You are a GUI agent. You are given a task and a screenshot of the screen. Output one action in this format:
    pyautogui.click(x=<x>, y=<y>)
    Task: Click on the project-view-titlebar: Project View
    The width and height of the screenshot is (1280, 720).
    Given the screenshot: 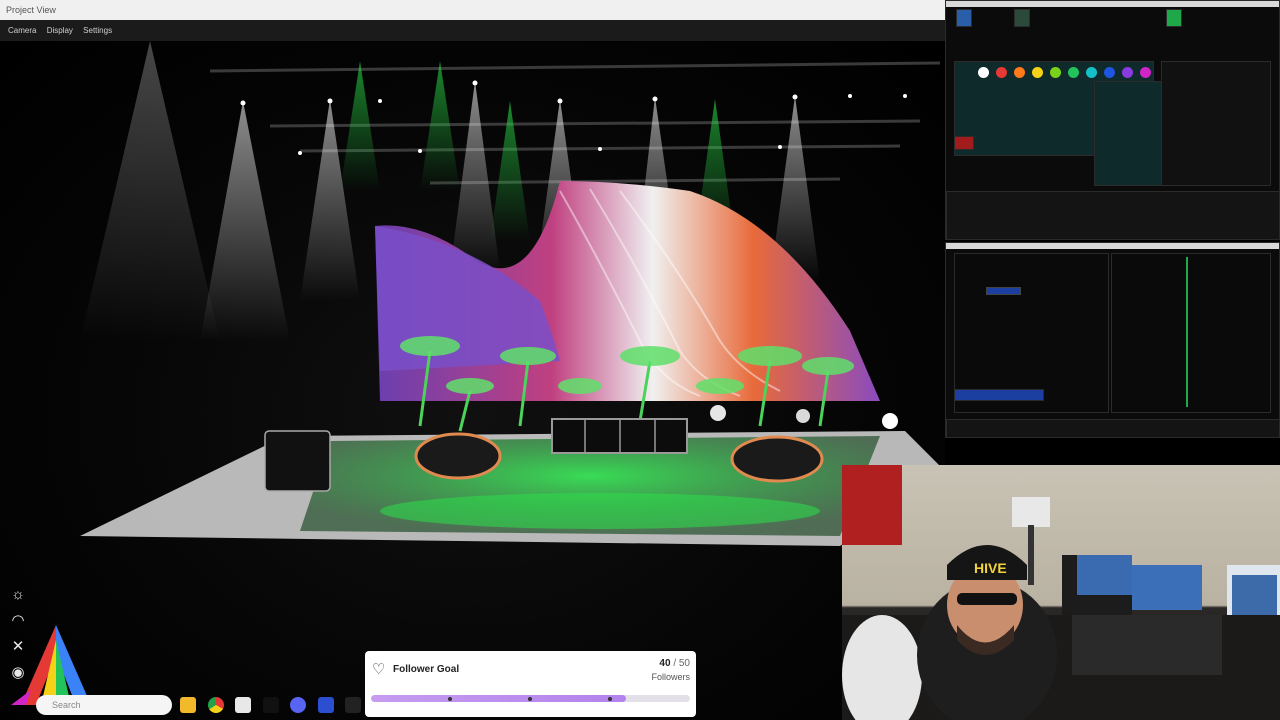 What is the action you would take?
    pyautogui.click(x=472, y=10)
    